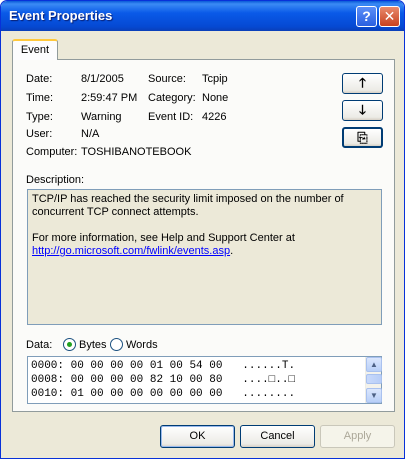 The width and height of the screenshot is (405, 459). Describe the element at coordinates (171, 117) in the screenshot. I see `event-id-label: Event ID:` at that location.